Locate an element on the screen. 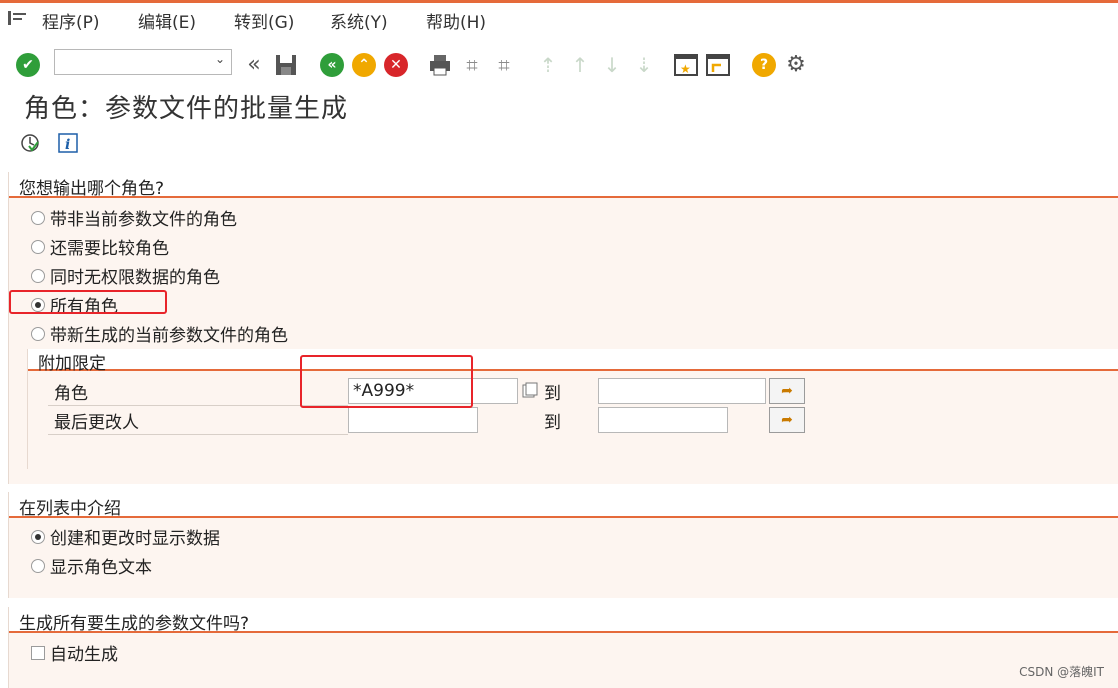 Image resolution: width=1118 pixels, height=688 pixels. menu-icon is located at coordinates (17, 18).